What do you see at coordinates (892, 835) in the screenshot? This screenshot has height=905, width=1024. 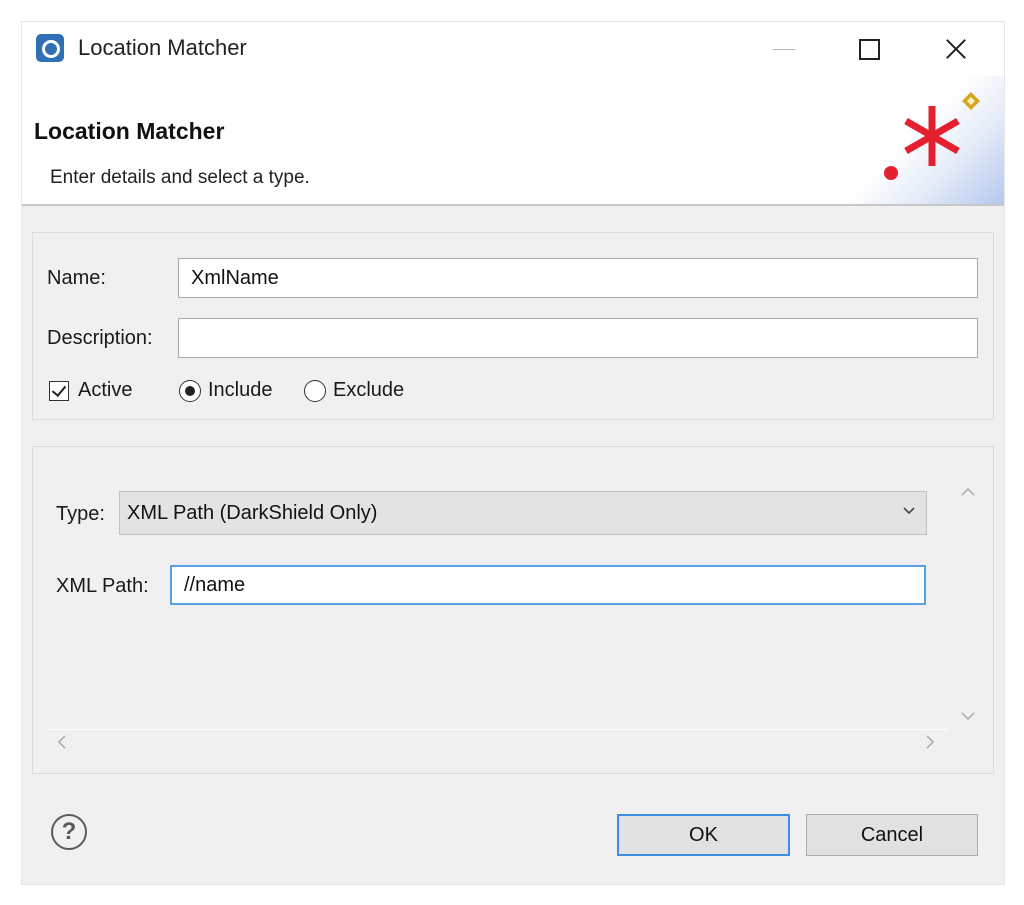 I see `cancel-button: Cancel` at bounding box center [892, 835].